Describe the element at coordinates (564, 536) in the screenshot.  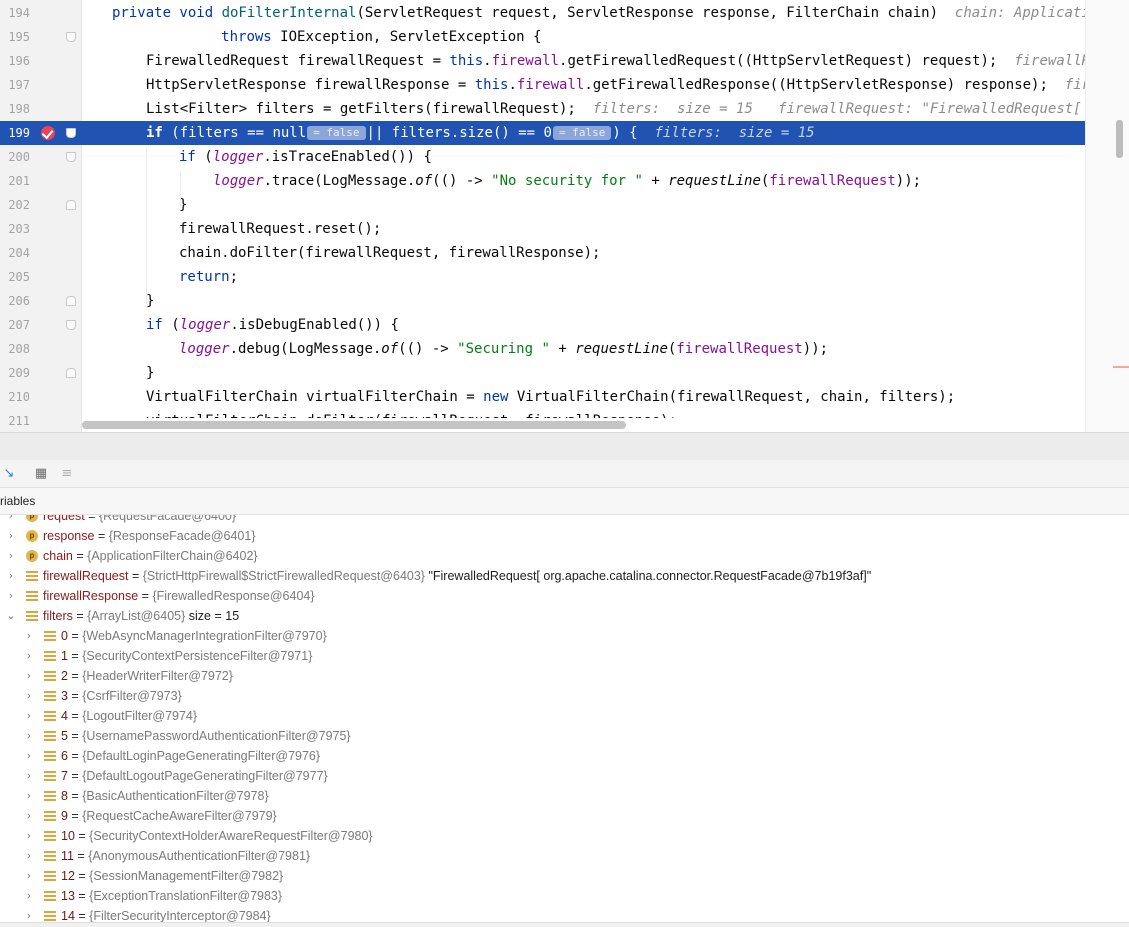
I see `variable-row: › p response = {ResponseFacade@6401}` at that location.